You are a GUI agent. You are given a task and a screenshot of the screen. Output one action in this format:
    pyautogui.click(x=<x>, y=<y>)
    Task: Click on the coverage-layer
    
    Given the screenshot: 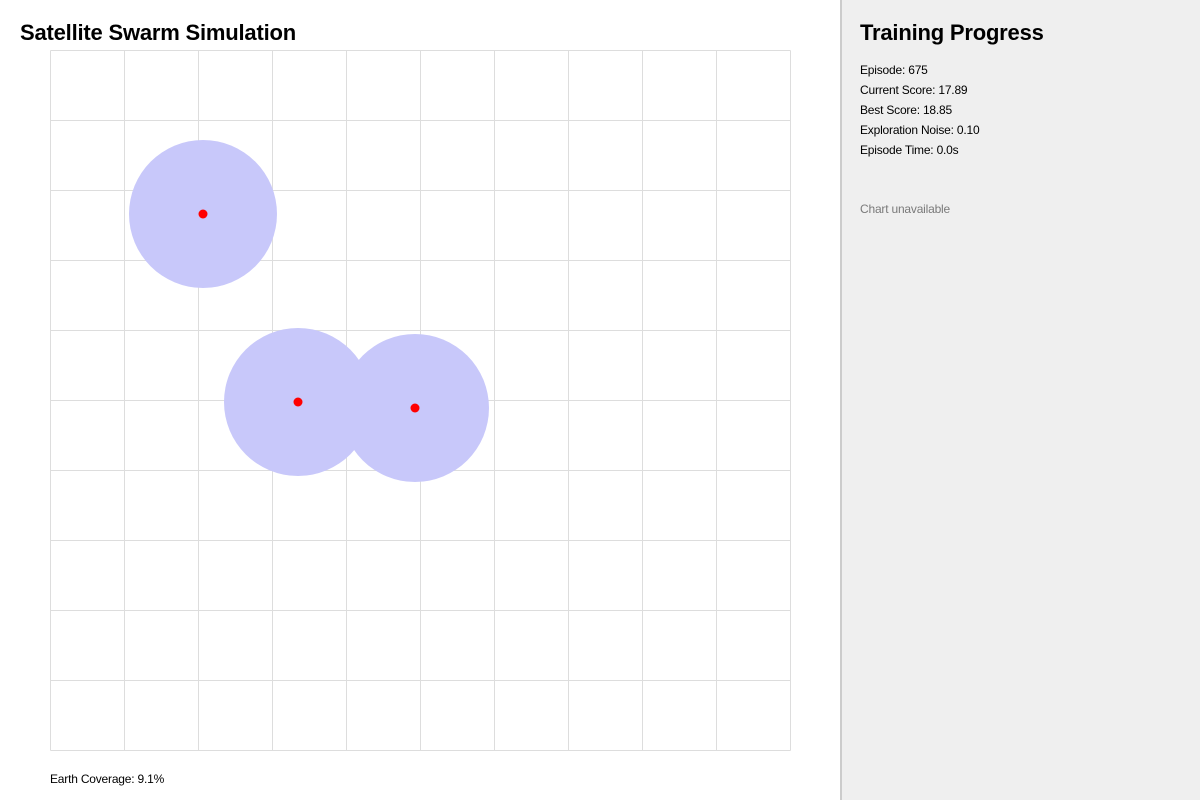 What is the action you would take?
    pyautogui.click(x=309, y=311)
    